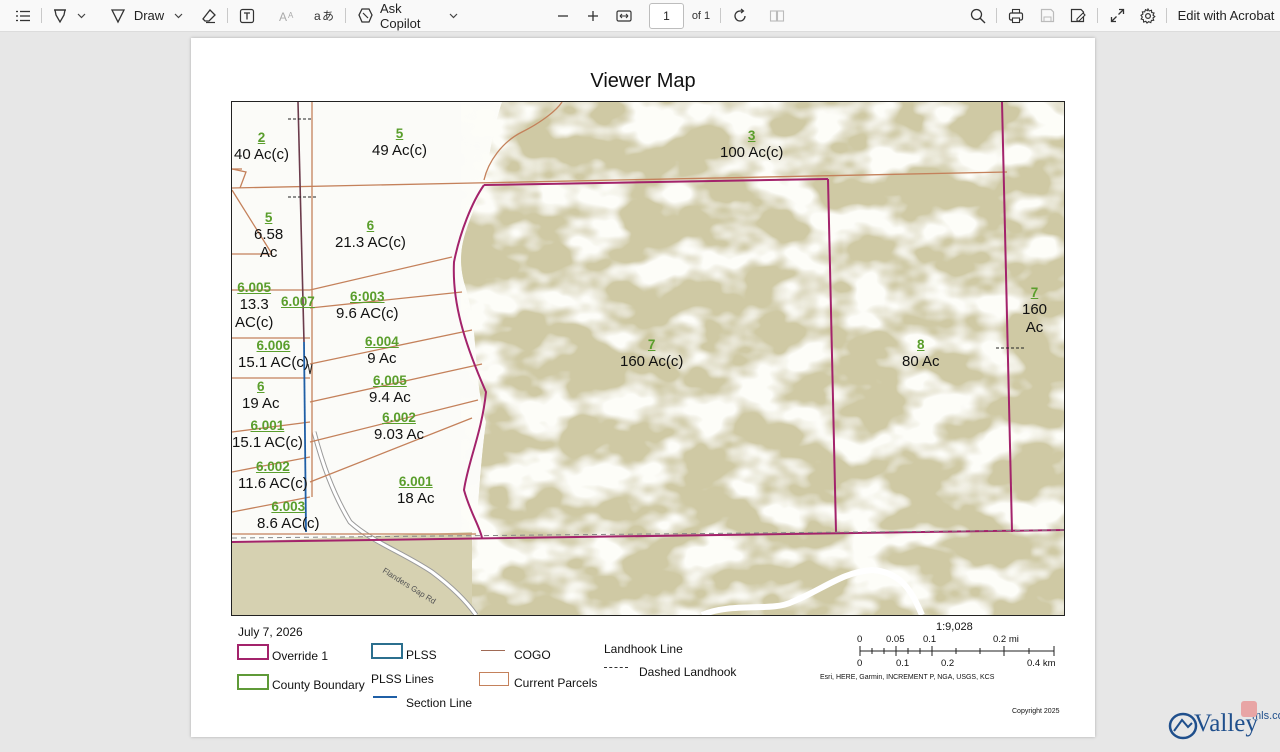 This screenshot has width=1280, height=752. What do you see at coordinates (1034, 311) in the screenshot?
I see `parcel-label: 7 160 Ac` at bounding box center [1034, 311].